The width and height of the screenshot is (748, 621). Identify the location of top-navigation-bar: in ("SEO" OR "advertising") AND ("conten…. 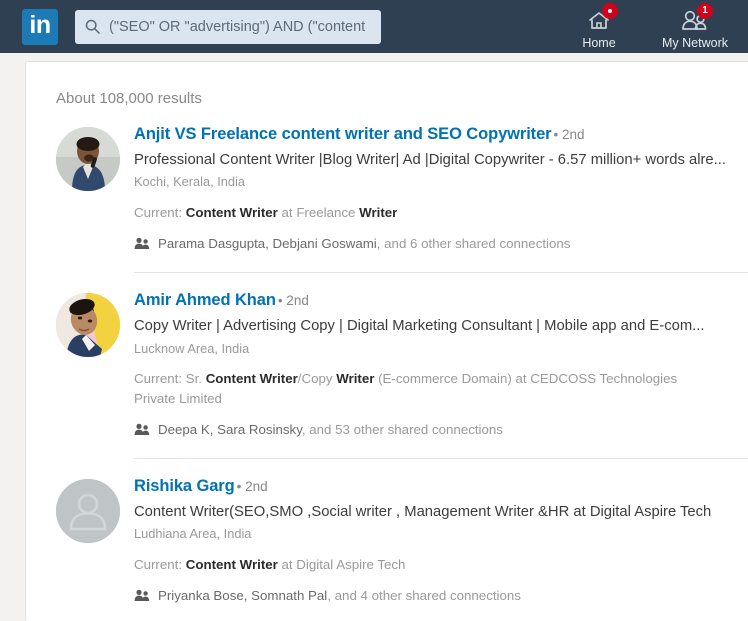
(374, 26).